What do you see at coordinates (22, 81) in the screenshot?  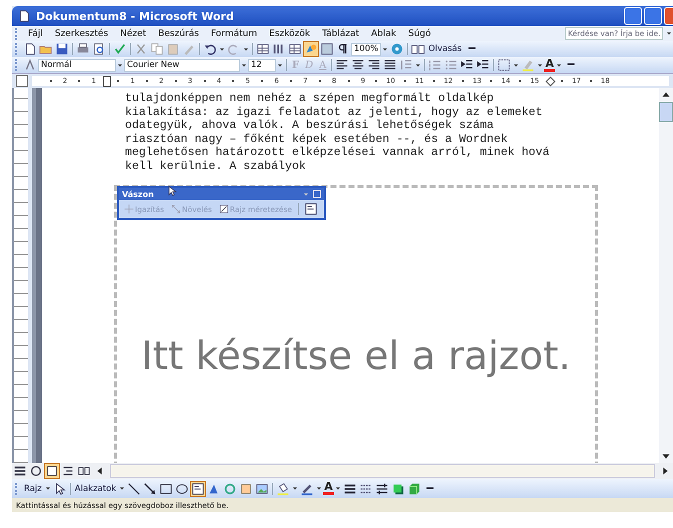 I see `tab-selector` at bounding box center [22, 81].